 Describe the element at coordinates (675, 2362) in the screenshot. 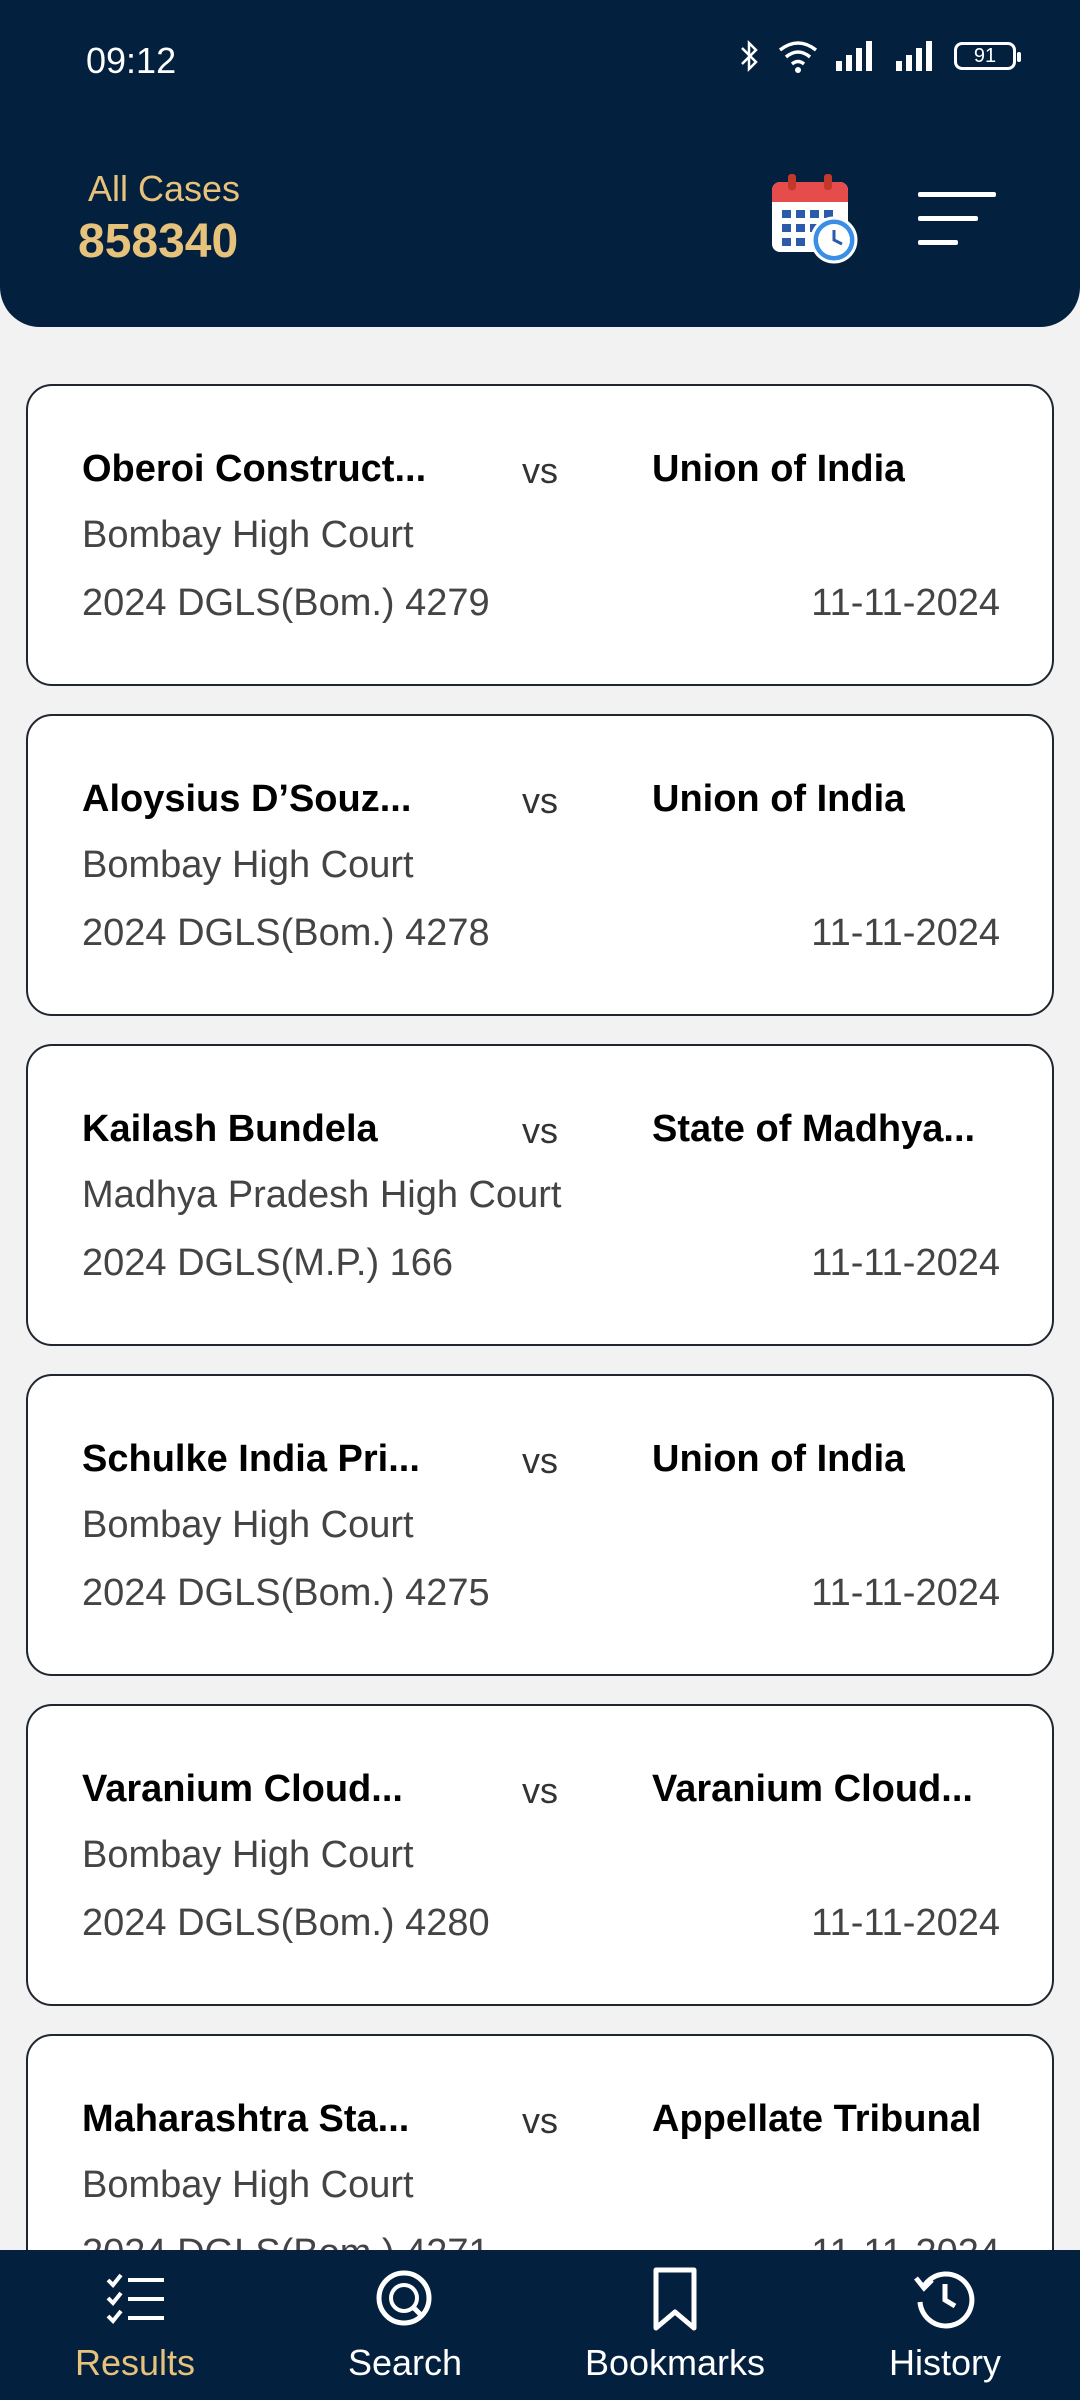

I see `nav-label-bookmarks: Bookmarks` at that location.